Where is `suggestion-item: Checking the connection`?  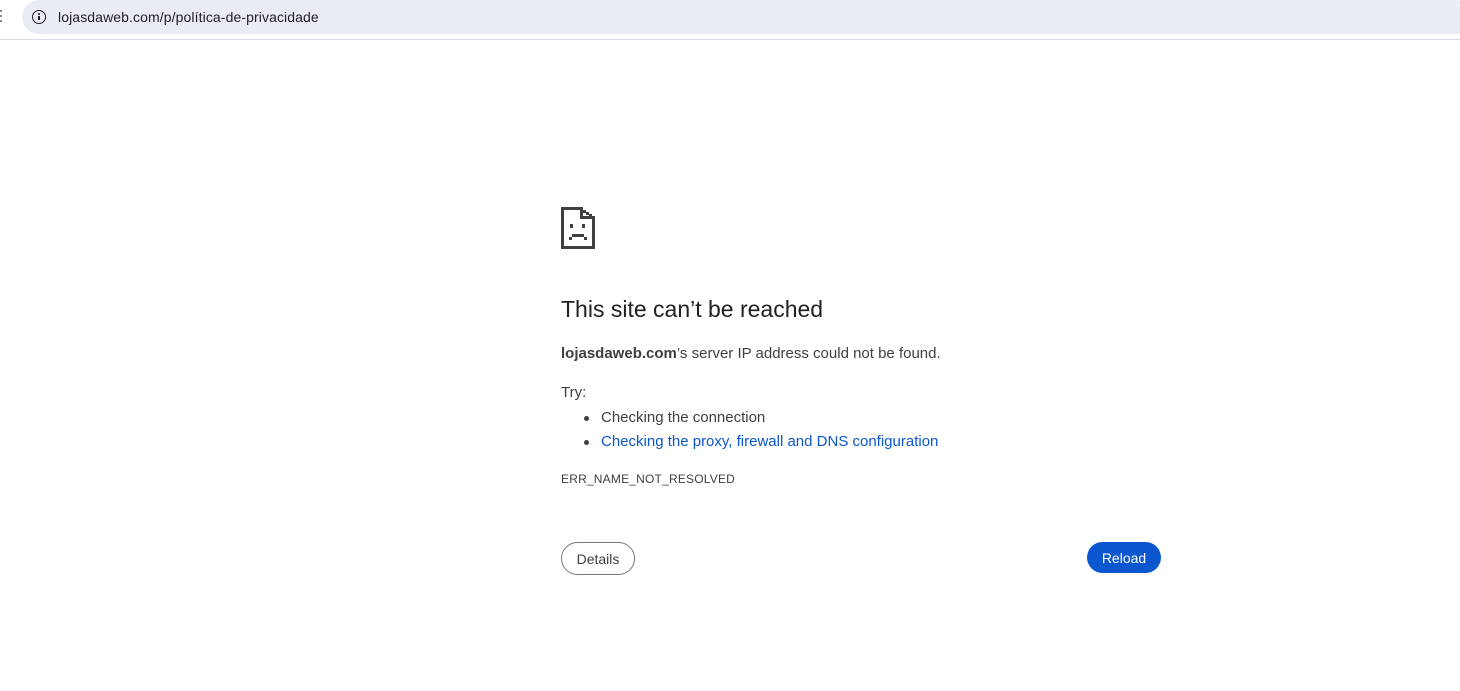 suggestion-item: Checking the connection is located at coordinates (760, 418).